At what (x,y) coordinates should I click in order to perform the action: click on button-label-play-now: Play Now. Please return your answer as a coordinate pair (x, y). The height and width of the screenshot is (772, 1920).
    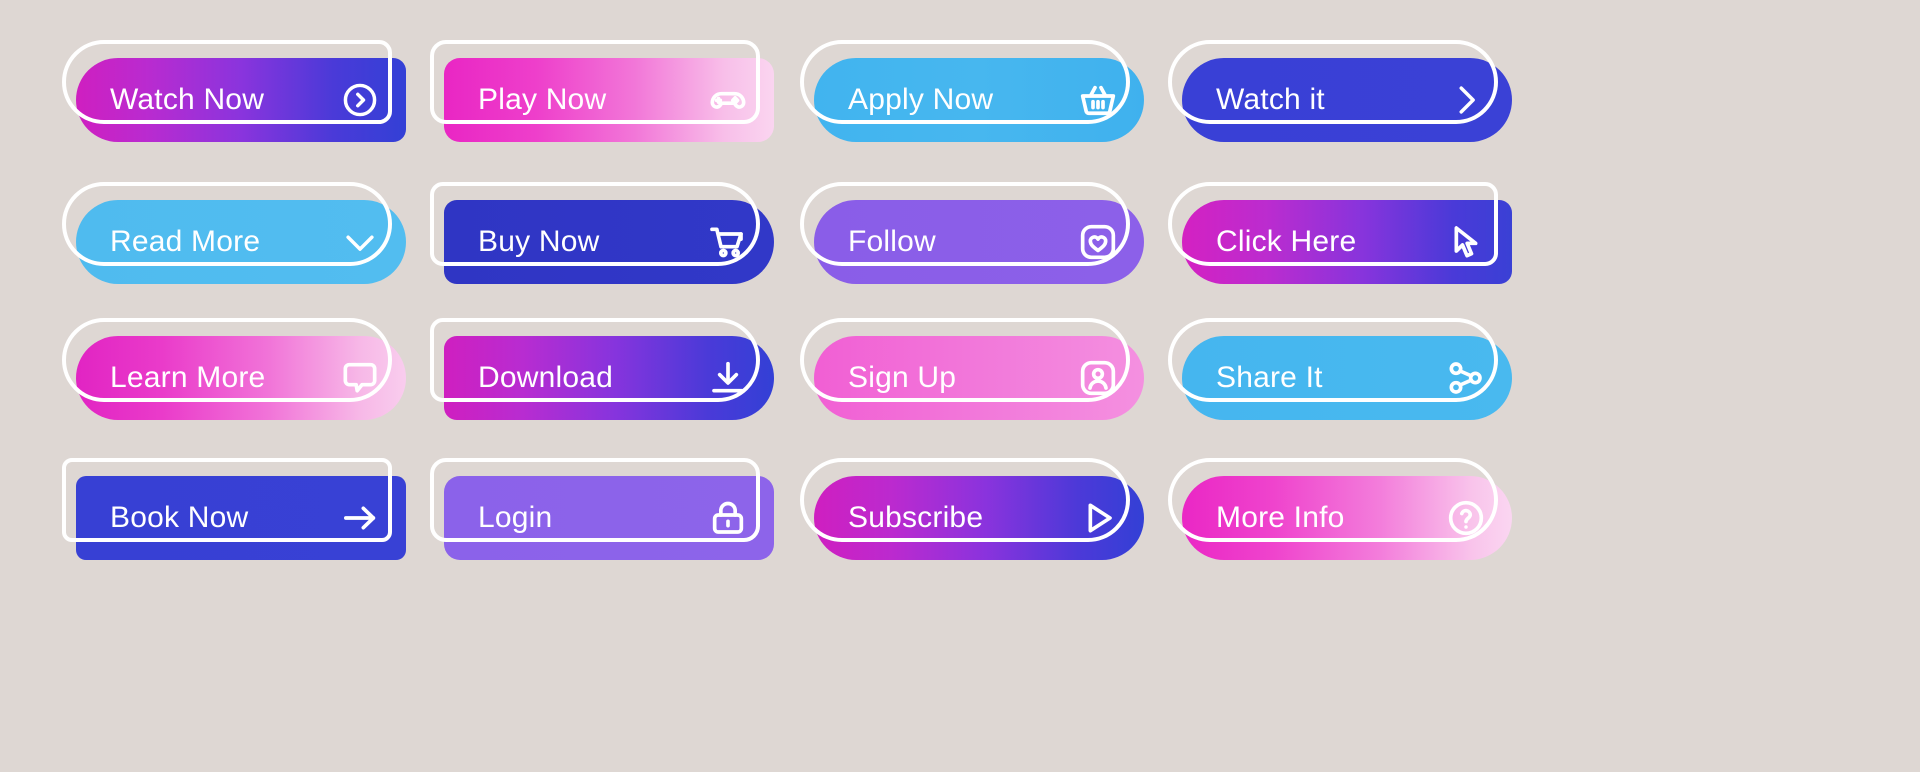
    Looking at the image, I should click on (542, 99).